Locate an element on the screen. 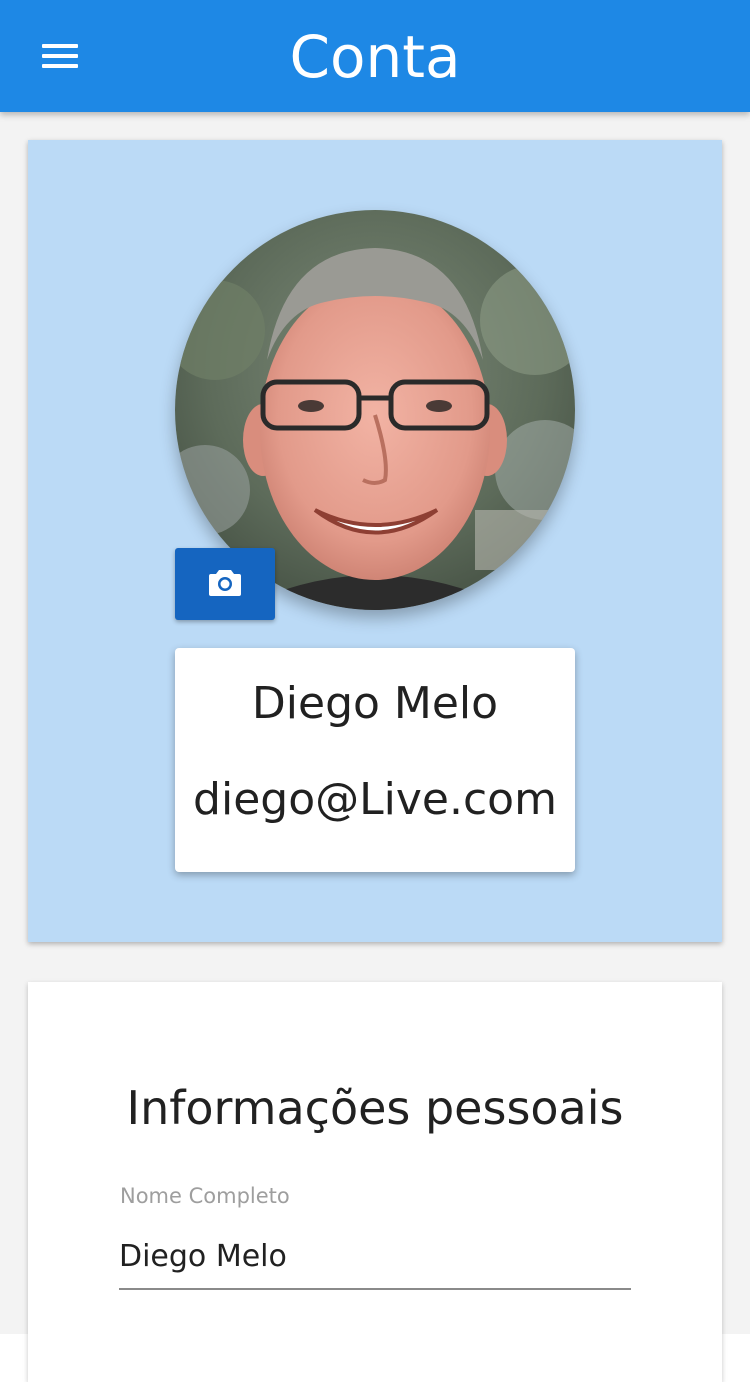  user-email: diego@Live.com is located at coordinates (375, 799).